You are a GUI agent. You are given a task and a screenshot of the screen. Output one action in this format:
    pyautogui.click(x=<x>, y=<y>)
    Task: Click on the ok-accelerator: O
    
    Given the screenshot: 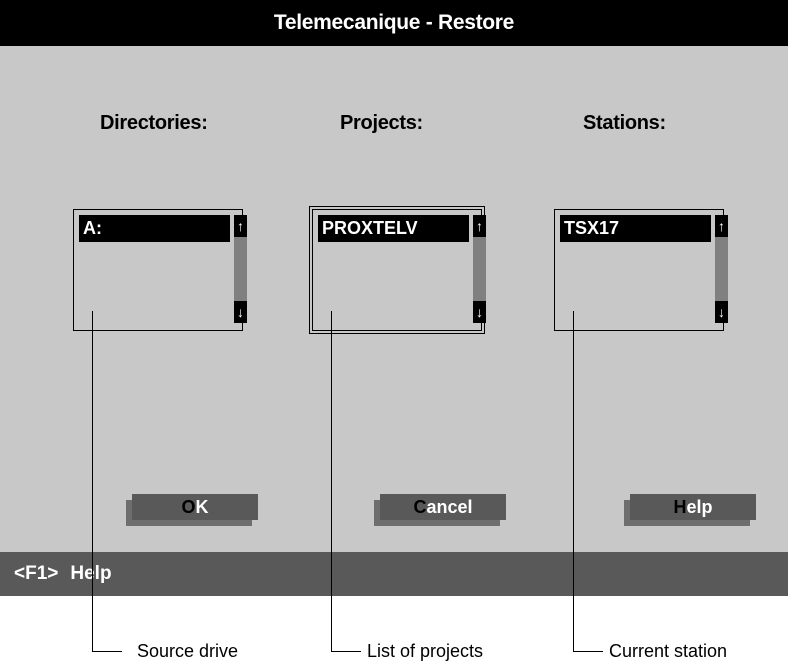 What is the action you would take?
    pyautogui.click(x=188, y=506)
    